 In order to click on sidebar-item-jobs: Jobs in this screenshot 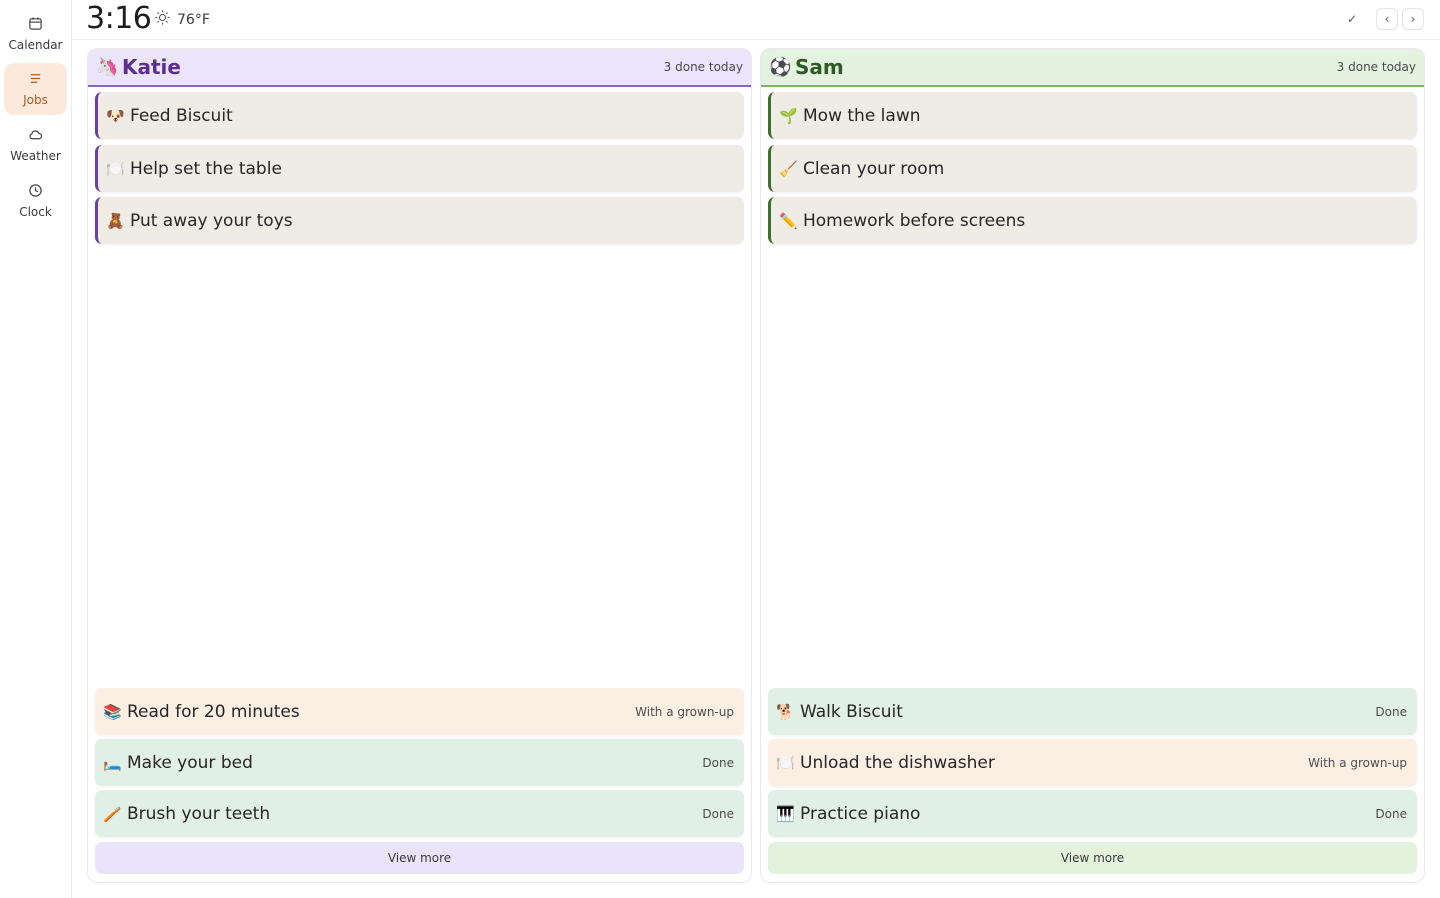, I will do `click(35, 89)`.